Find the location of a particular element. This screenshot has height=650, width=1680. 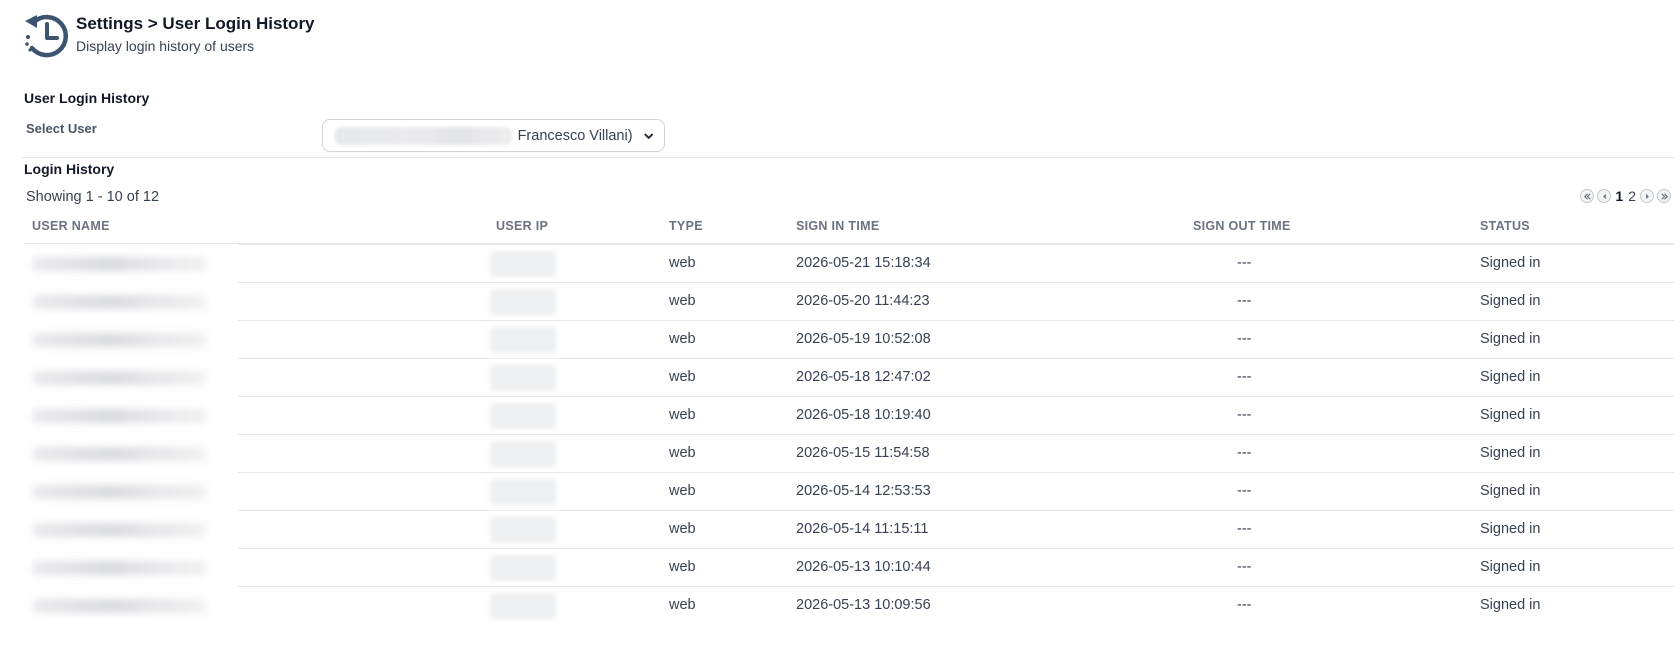

table-row: web 2026-05-18 12:47:02 --- Signed in is located at coordinates (849, 377).